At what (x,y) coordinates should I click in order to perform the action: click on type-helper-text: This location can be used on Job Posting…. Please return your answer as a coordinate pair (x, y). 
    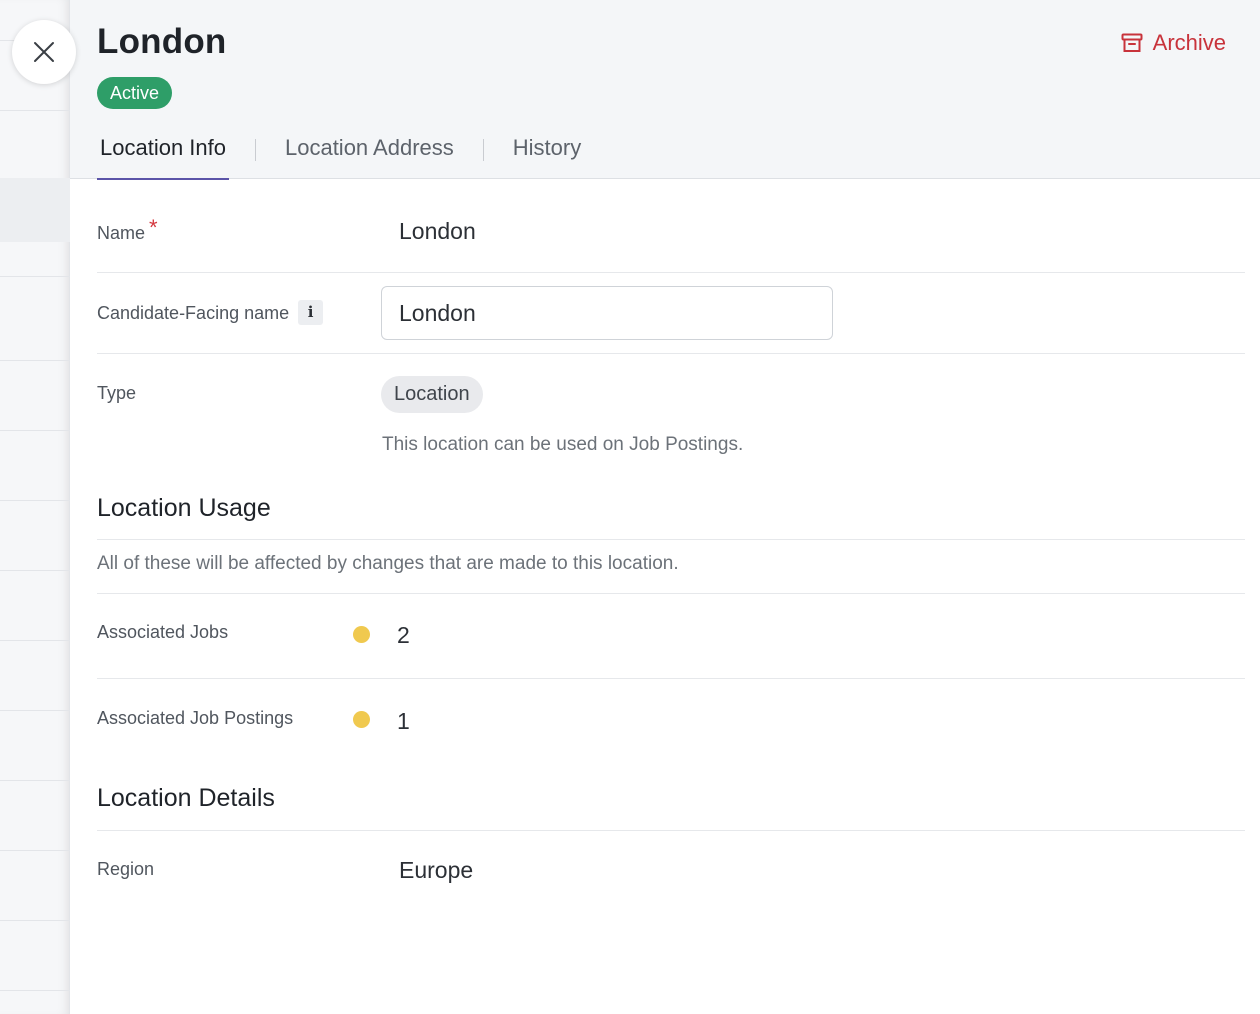
    Looking at the image, I should click on (563, 444).